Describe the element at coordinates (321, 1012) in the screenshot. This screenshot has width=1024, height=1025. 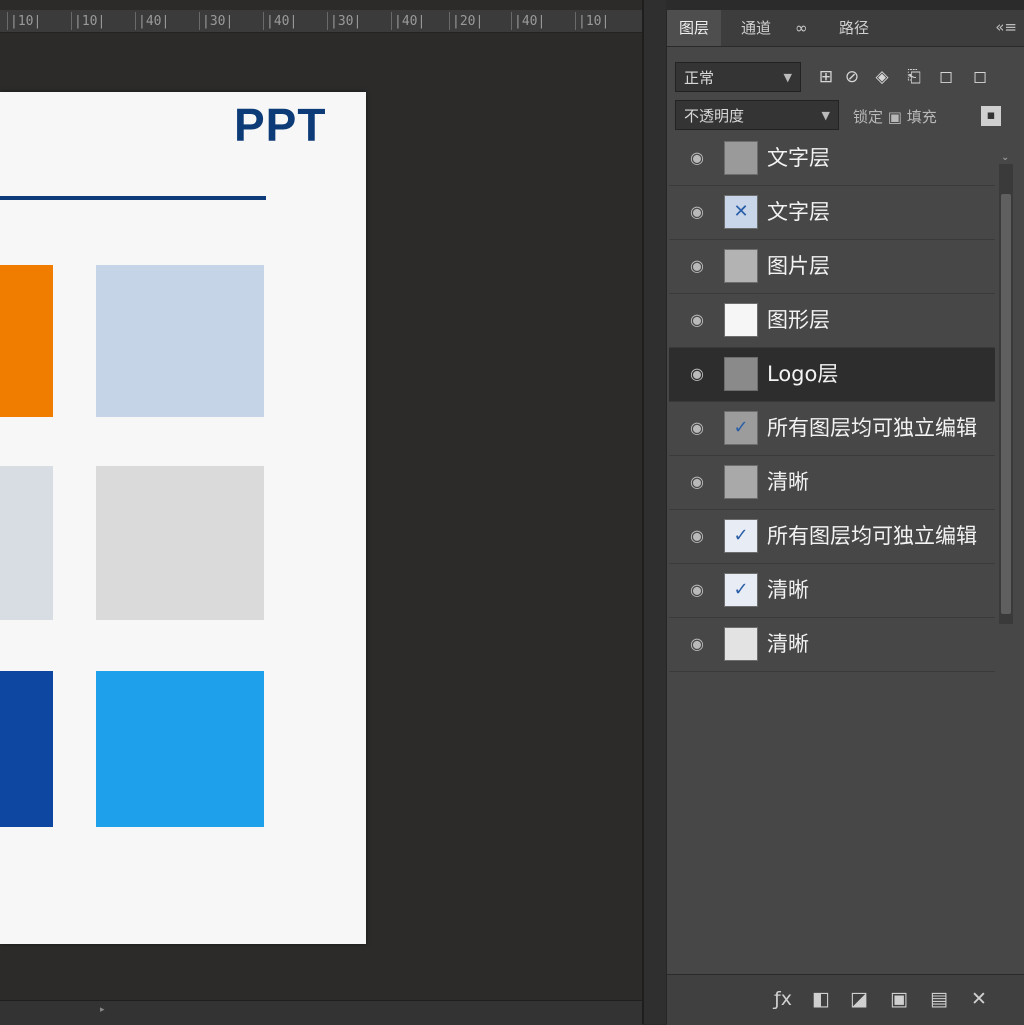
I see `horizontal-scrollbar: ▸` at that location.